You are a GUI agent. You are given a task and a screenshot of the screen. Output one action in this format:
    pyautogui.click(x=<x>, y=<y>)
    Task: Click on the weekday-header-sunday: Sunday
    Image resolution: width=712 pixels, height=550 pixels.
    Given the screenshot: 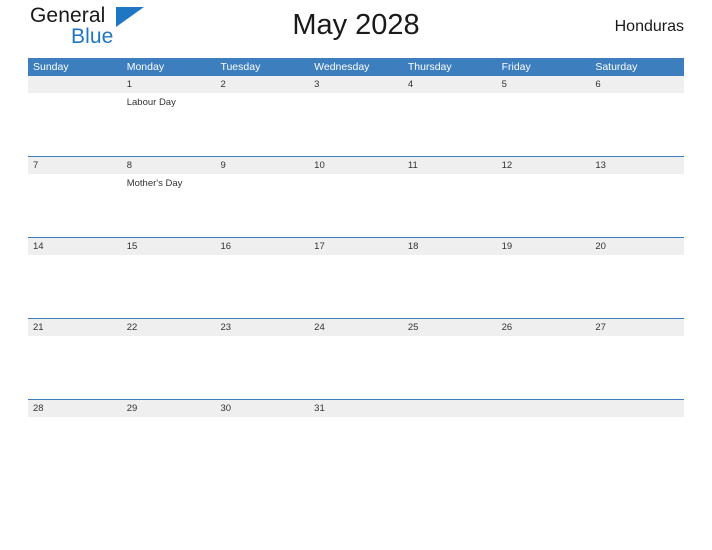 What is the action you would take?
    pyautogui.click(x=51, y=67)
    